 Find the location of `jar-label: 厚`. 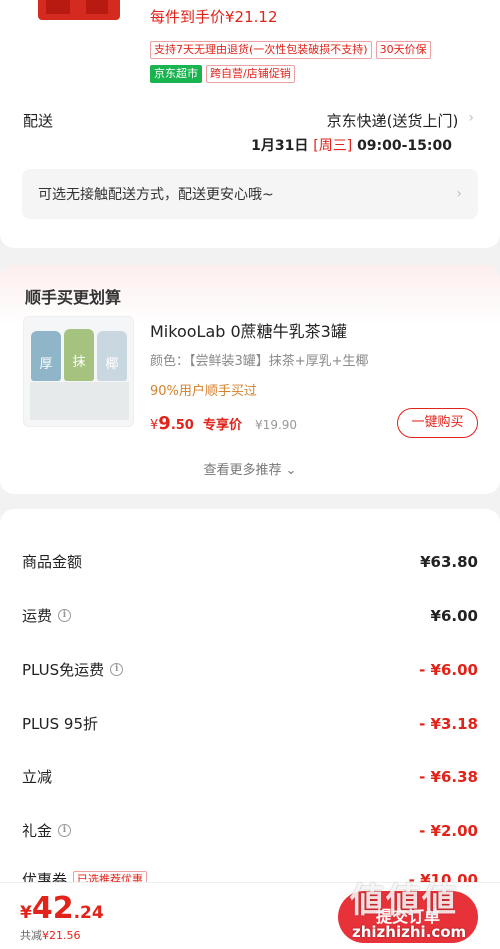

jar-label: 厚 is located at coordinates (46, 364).